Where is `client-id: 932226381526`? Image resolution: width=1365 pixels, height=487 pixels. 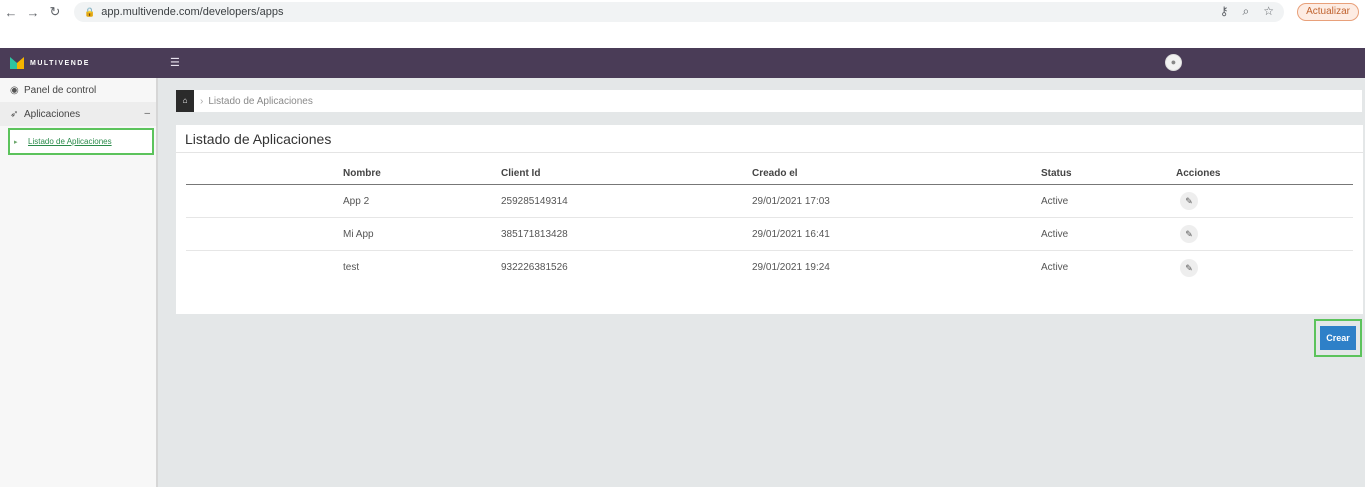 client-id: 932226381526 is located at coordinates (534, 267).